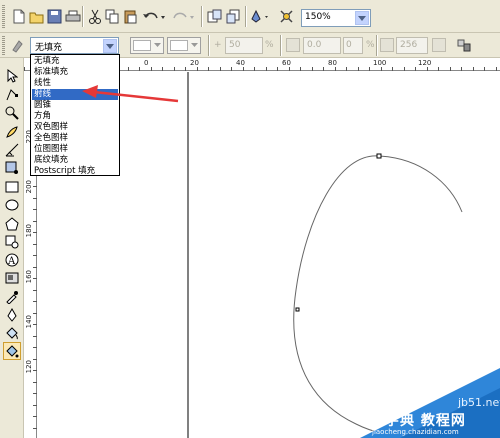 The image size is (500, 438). What do you see at coordinates (146, 63) in the screenshot?
I see `ruler-h-label: 0` at bounding box center [146, 63].